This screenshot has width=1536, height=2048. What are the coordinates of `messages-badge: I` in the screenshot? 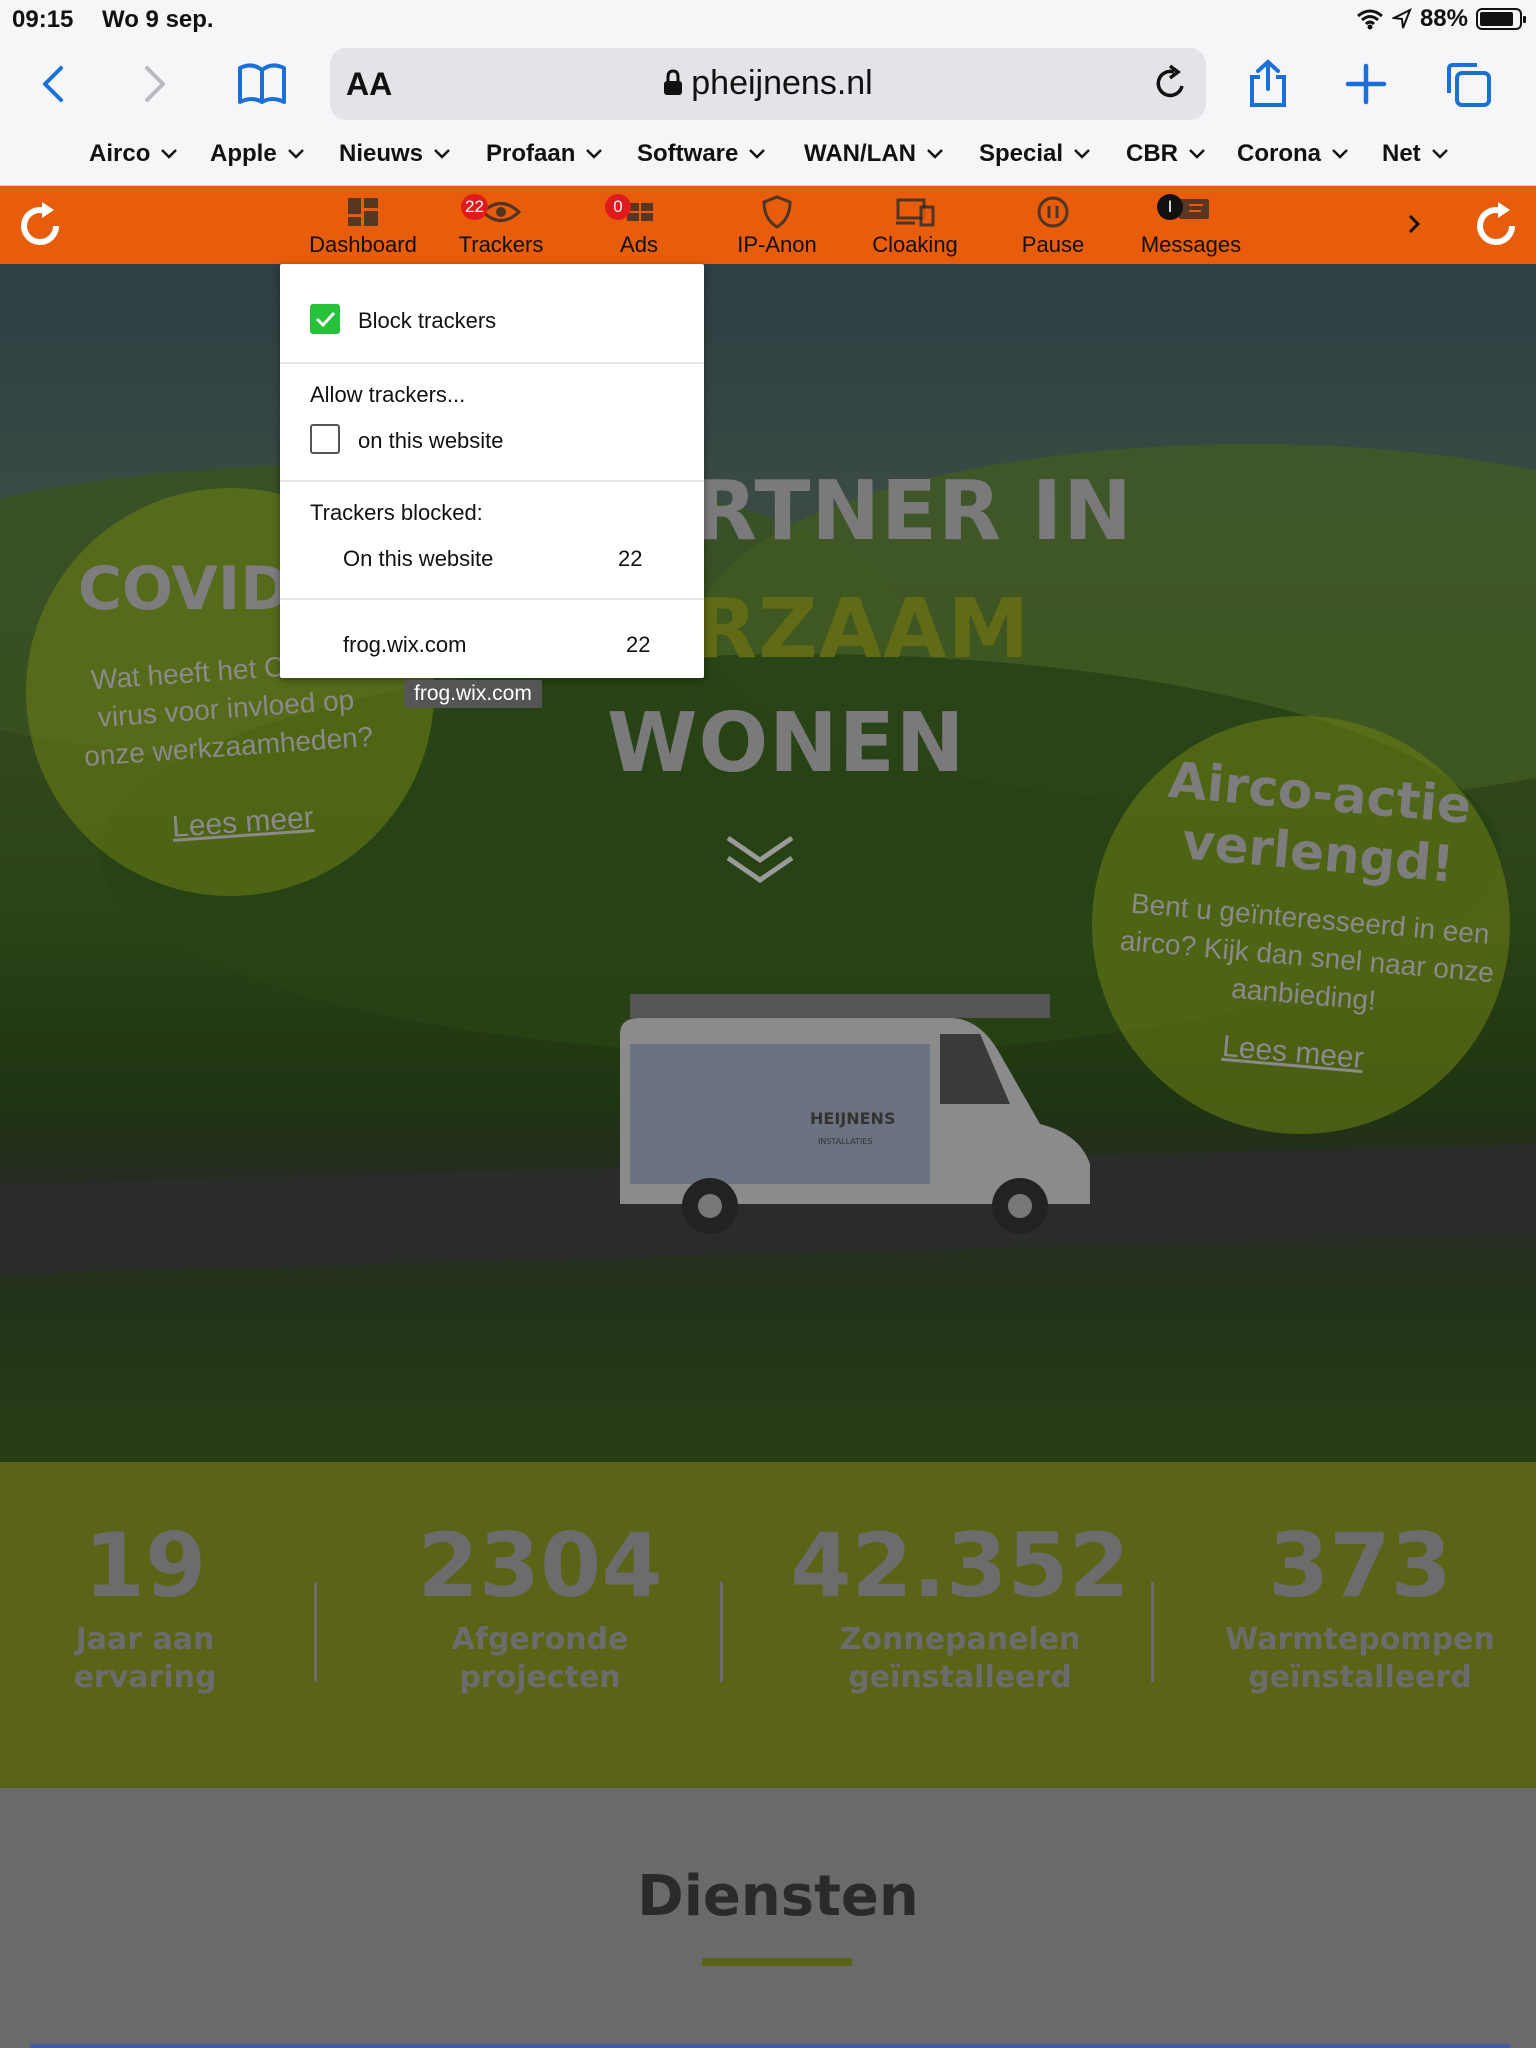 It's located at (1170, 207).